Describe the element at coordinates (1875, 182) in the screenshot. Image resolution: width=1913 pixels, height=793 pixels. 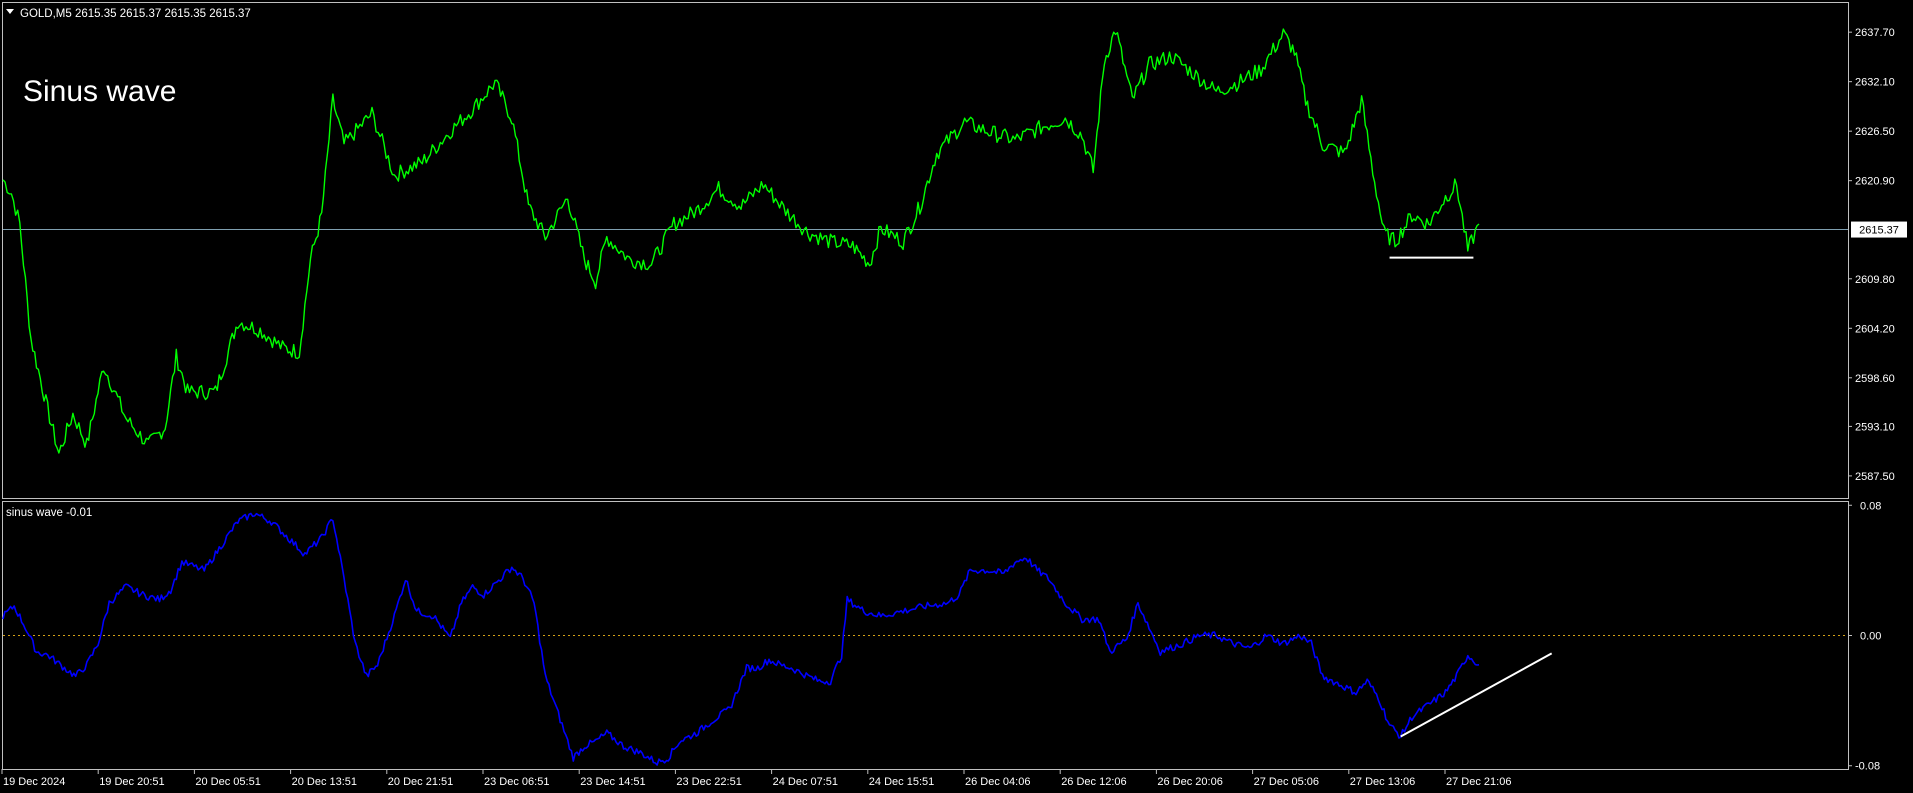
I see `price-tick-label: 2620.90` at that location.